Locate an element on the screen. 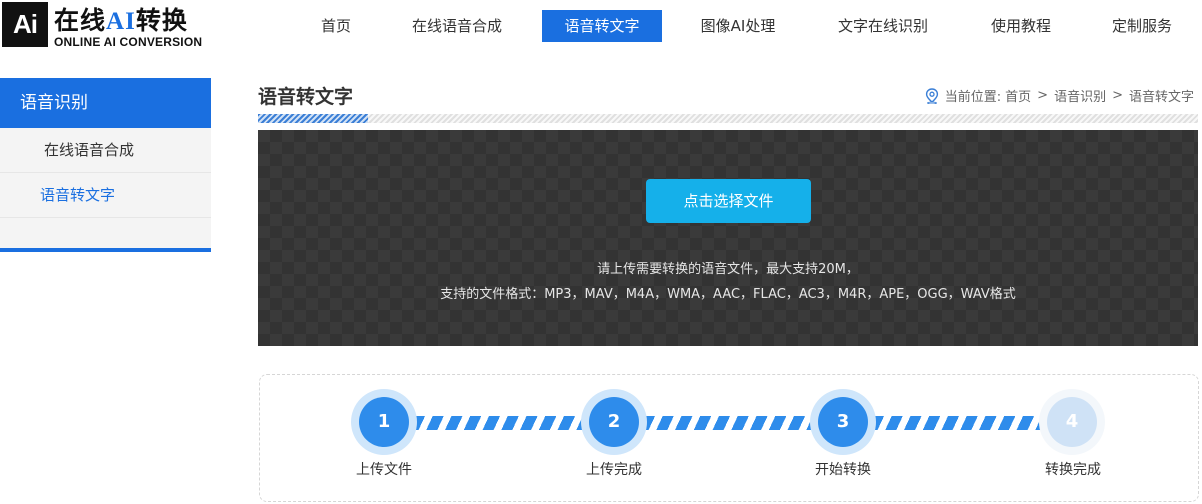 This screenshot has height=504, width=1202. step-1-label: 上传文件 is located at coordinates (384, 470).